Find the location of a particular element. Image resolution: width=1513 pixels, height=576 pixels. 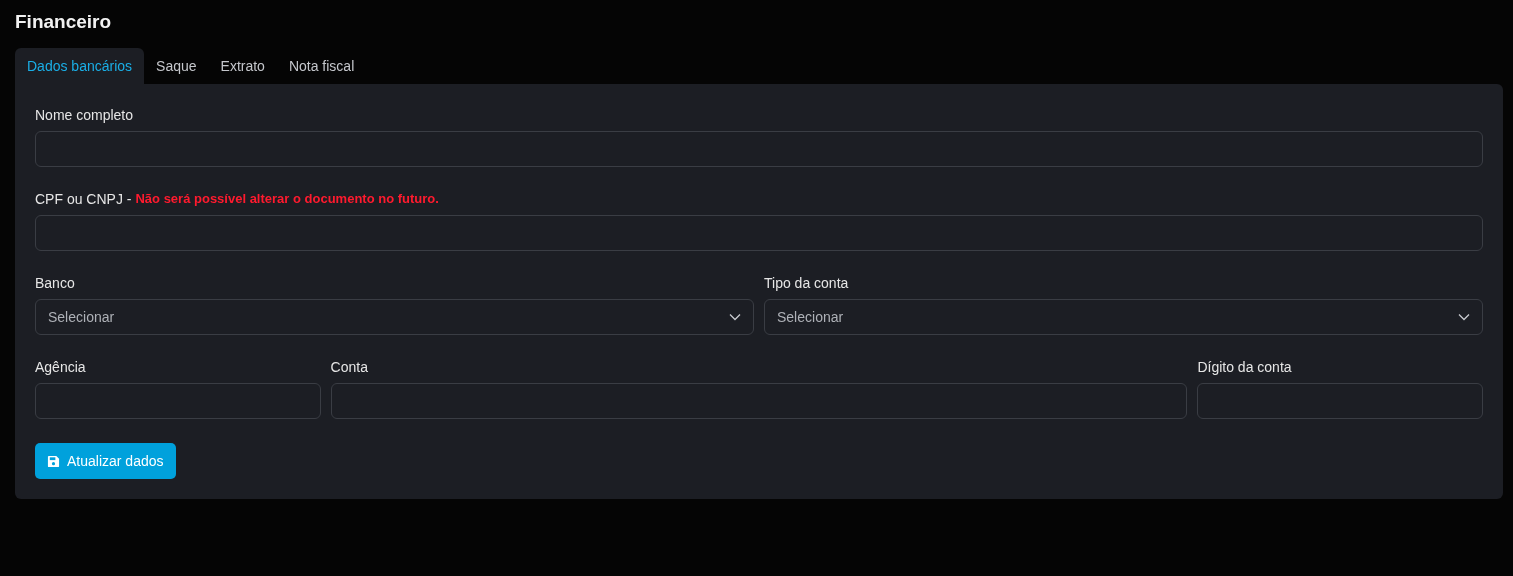

field-label: Banco is located at coordinates (55, 283).